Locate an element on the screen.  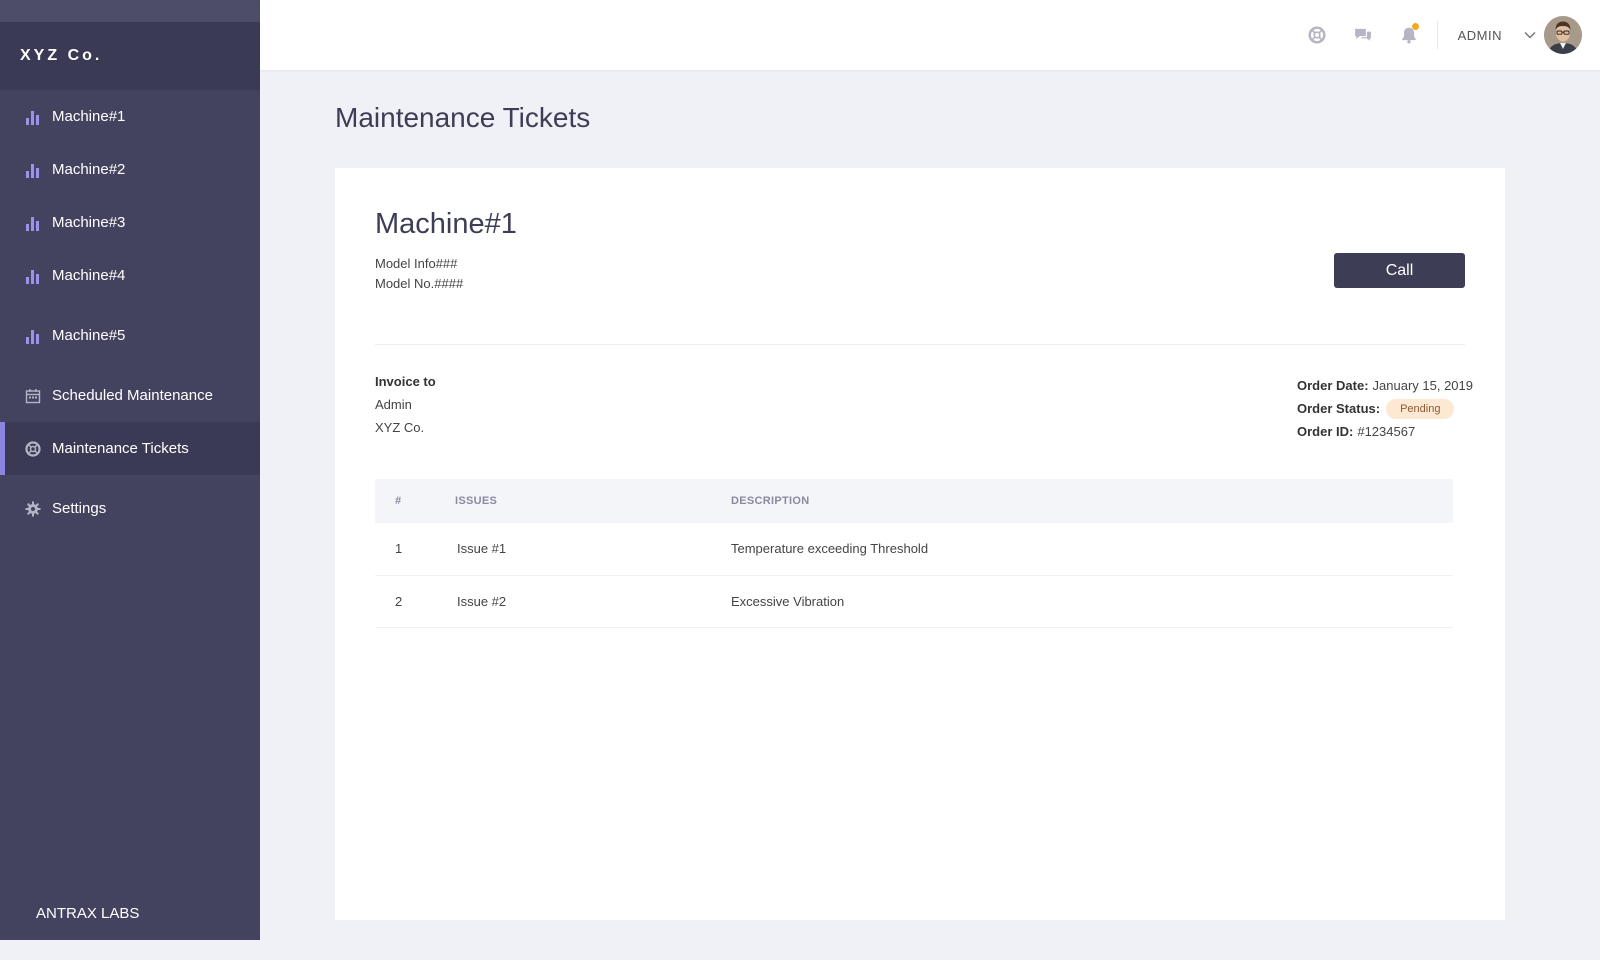
machine-title: Machine#1 is located at coordinates (446, 224).